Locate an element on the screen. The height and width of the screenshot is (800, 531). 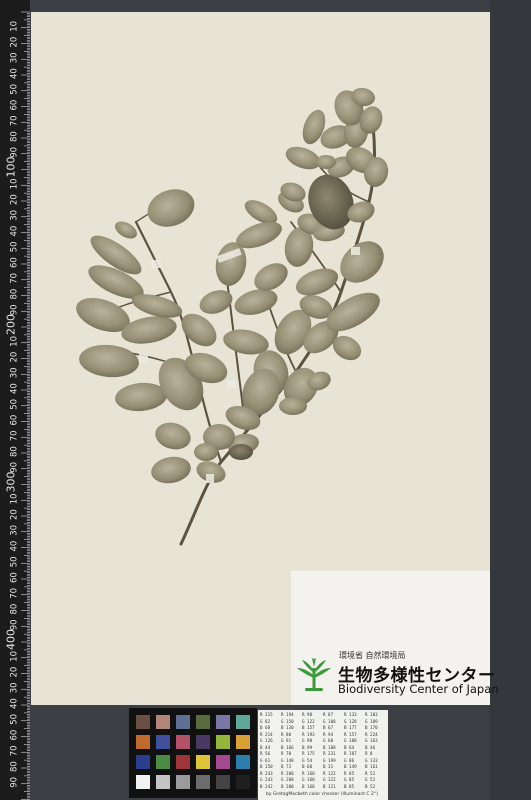
reference-value: B 73 is located at coordinates (286, 766).